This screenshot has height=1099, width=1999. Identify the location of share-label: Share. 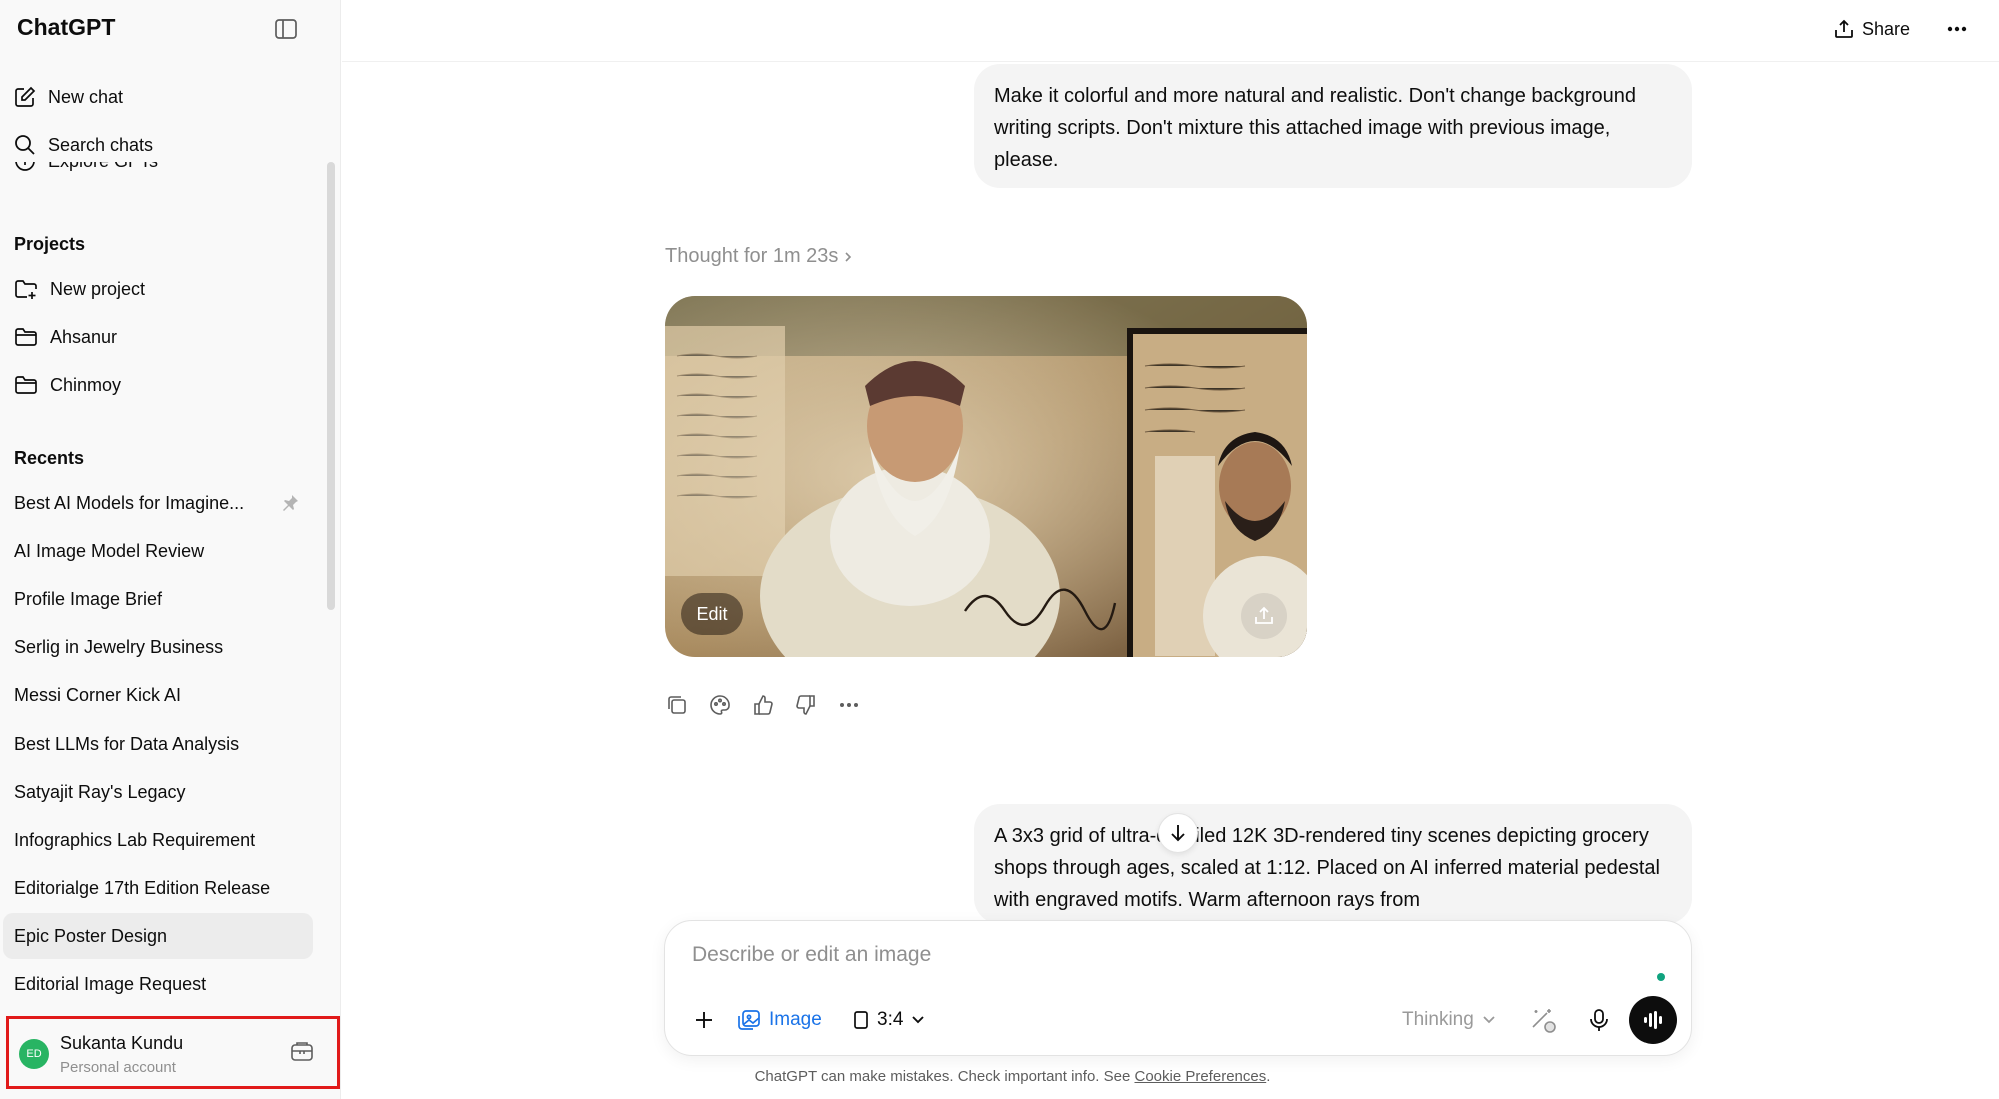
(1886, 28).